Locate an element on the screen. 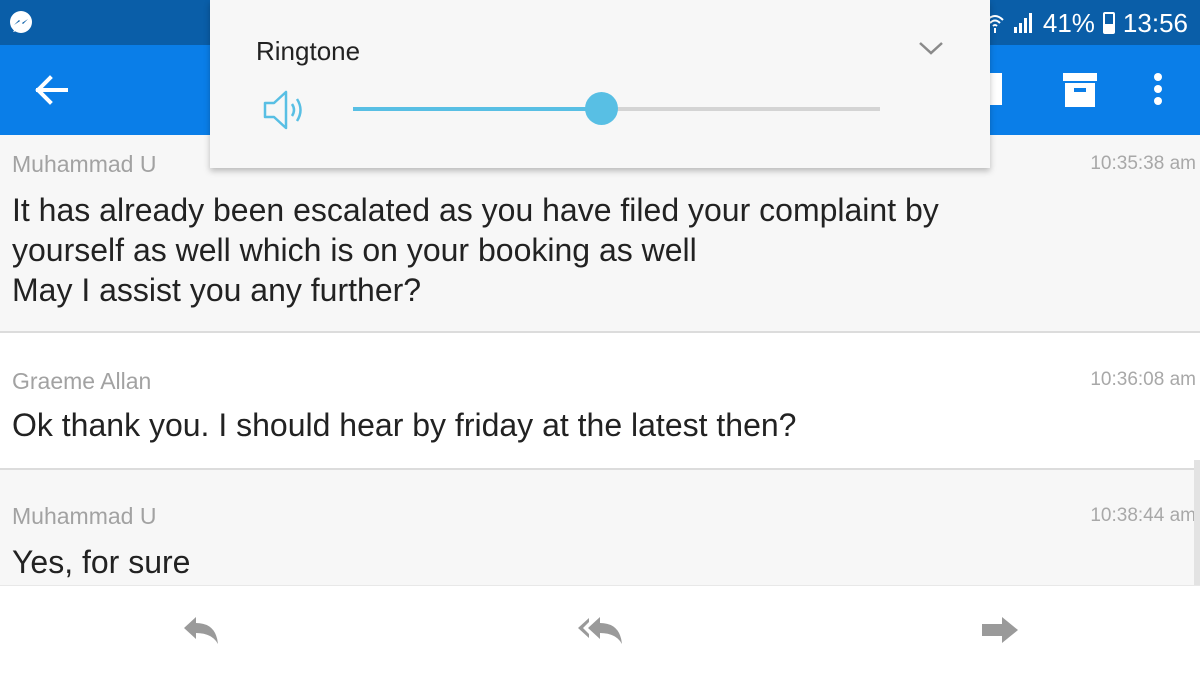 The image size is (1200, 676). message-body: Yes, for sure is located at coordinates (101, 562).